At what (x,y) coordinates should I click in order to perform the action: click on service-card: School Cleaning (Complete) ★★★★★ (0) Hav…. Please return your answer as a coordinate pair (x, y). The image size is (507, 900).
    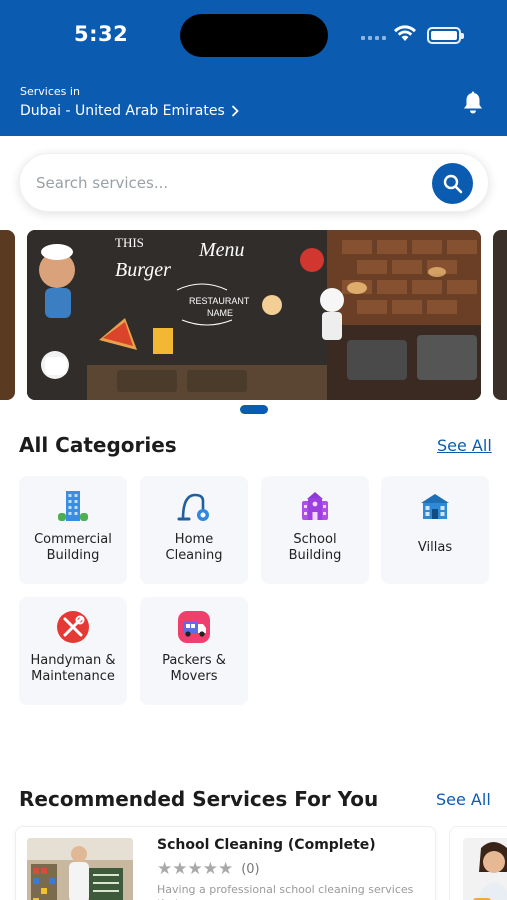
    Looking at the image, I should click on (225, 863).